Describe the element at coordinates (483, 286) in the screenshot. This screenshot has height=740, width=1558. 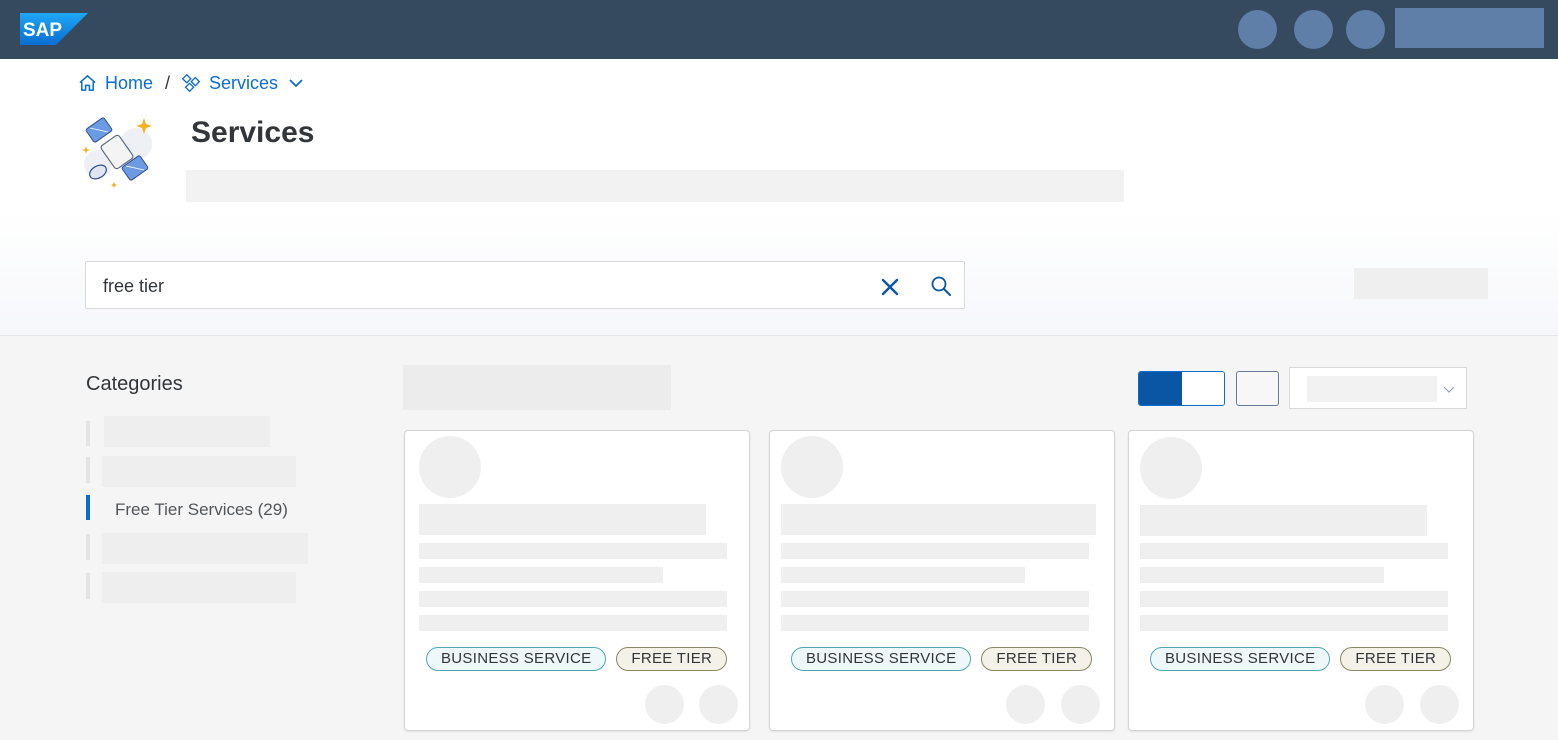
I see `search-input` at that location.